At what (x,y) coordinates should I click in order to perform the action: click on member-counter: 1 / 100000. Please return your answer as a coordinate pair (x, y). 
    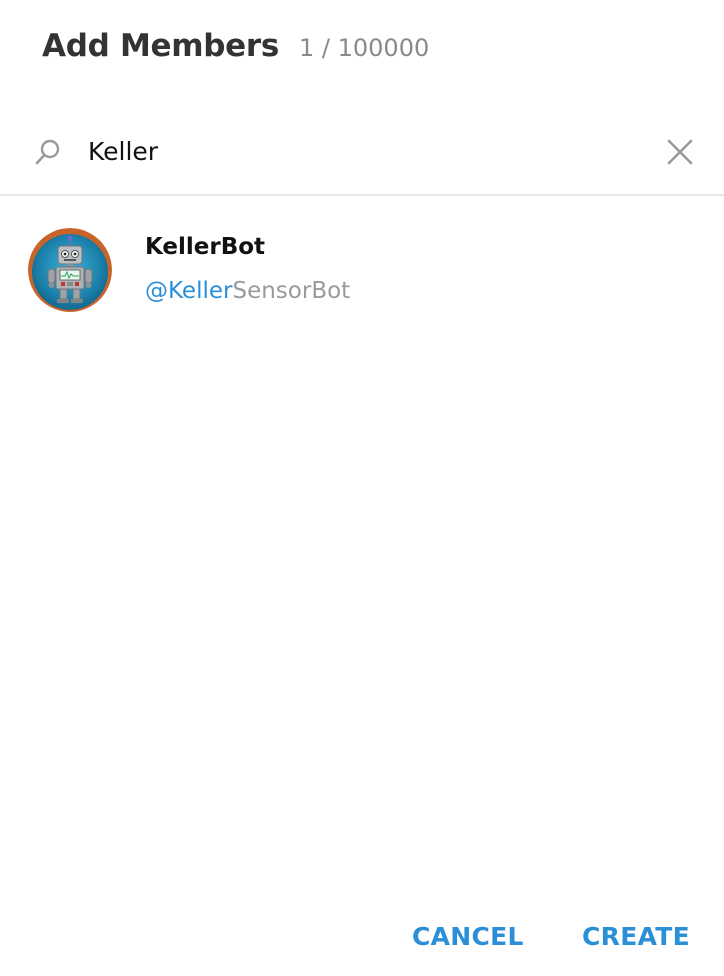
    Looking at the image, I should click on (364, 48).